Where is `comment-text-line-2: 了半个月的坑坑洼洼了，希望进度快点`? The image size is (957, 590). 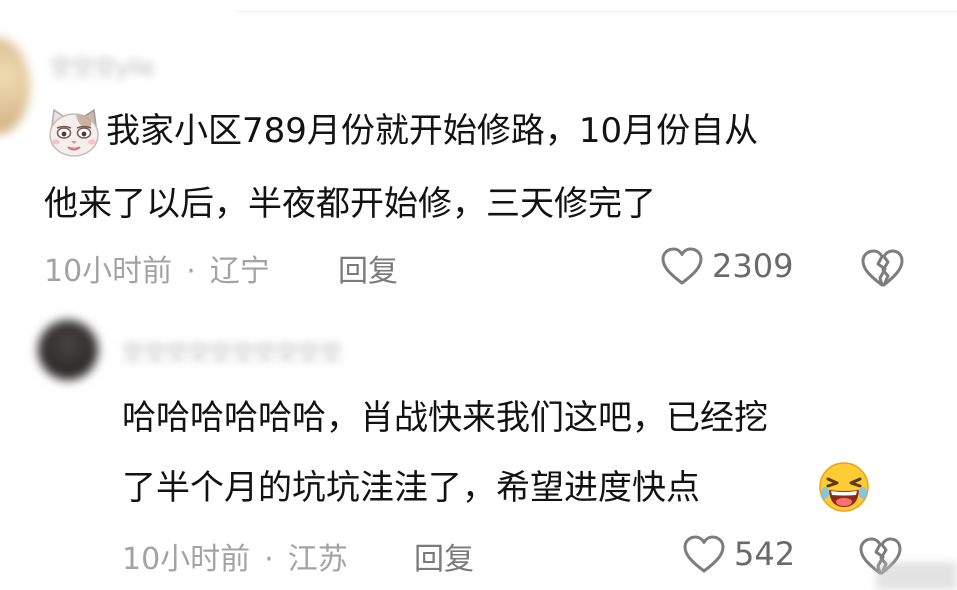 comment-text-line-2: 了半个月的坑坑洼洼了，希望进度快点 is located at coordinates (411, 488).